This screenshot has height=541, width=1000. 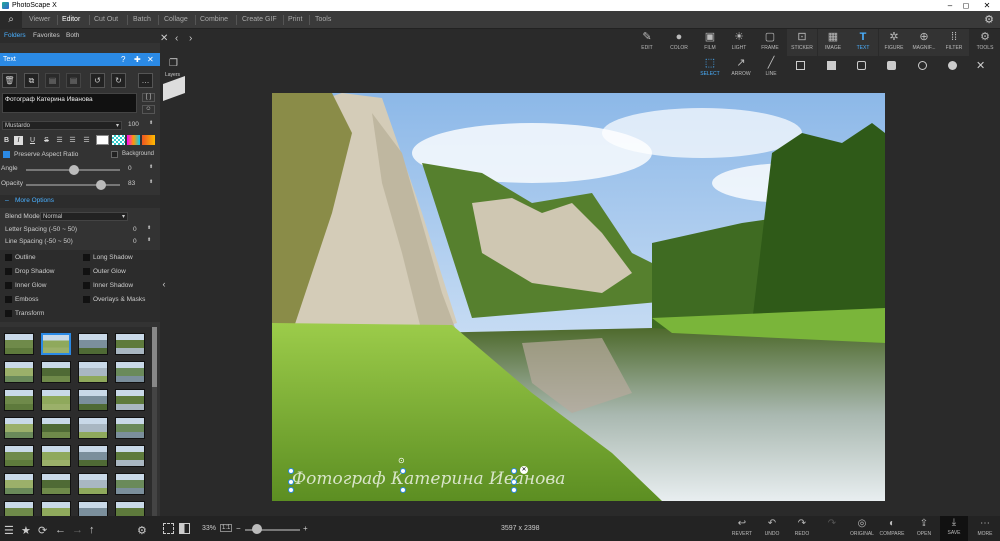 What do you see at coordinates (989, 19) in the screenshot?
I see `settings-gear-icon: ⚙` at bounding box center [989, 19].